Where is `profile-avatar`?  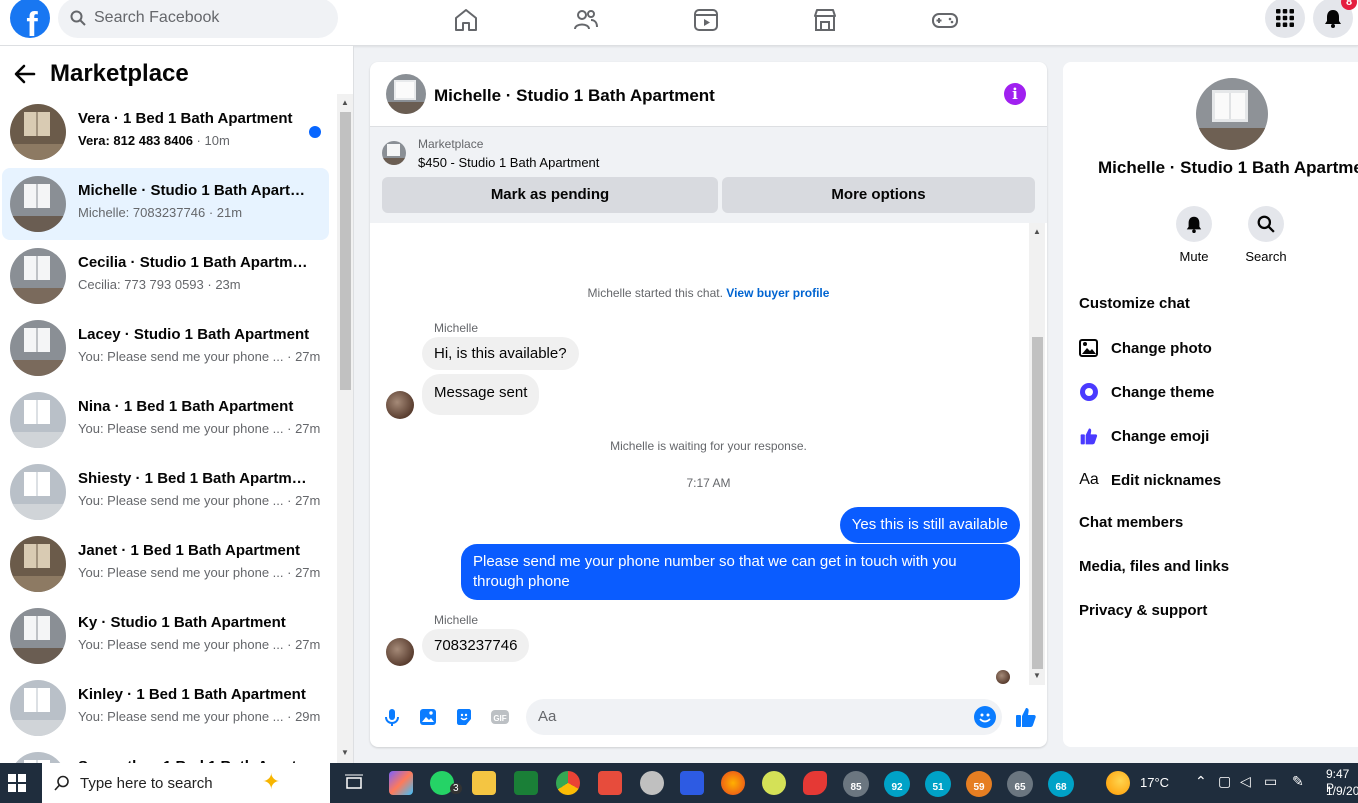
profile-avatar is located at coordinates (1232, 114).